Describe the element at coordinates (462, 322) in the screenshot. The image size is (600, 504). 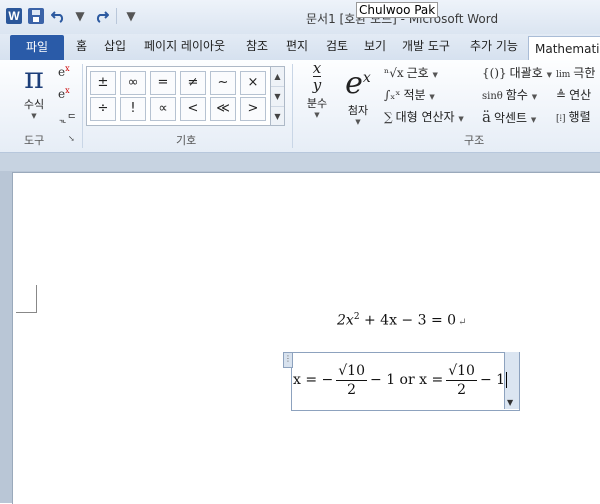
I see `paragraph-mark-icon: ↵` at that location.